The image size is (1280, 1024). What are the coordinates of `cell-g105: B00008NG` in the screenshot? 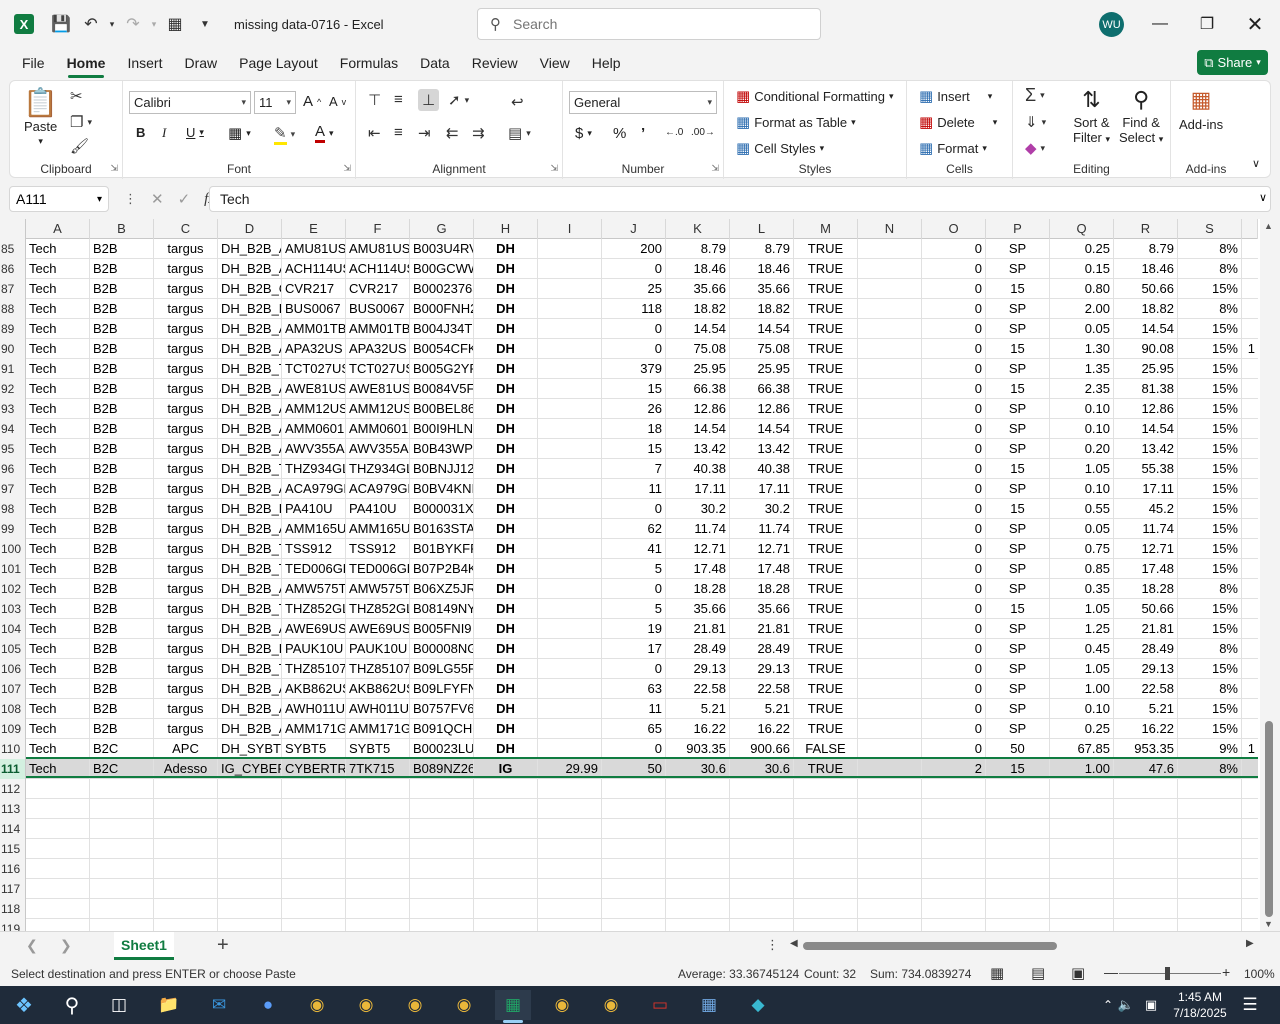 It's located at (442, 649).